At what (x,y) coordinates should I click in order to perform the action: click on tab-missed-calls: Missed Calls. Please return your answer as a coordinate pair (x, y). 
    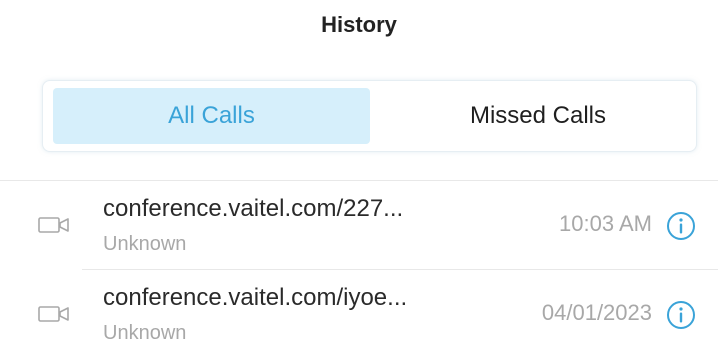
    Looking at the image, I should click on (538, 116).